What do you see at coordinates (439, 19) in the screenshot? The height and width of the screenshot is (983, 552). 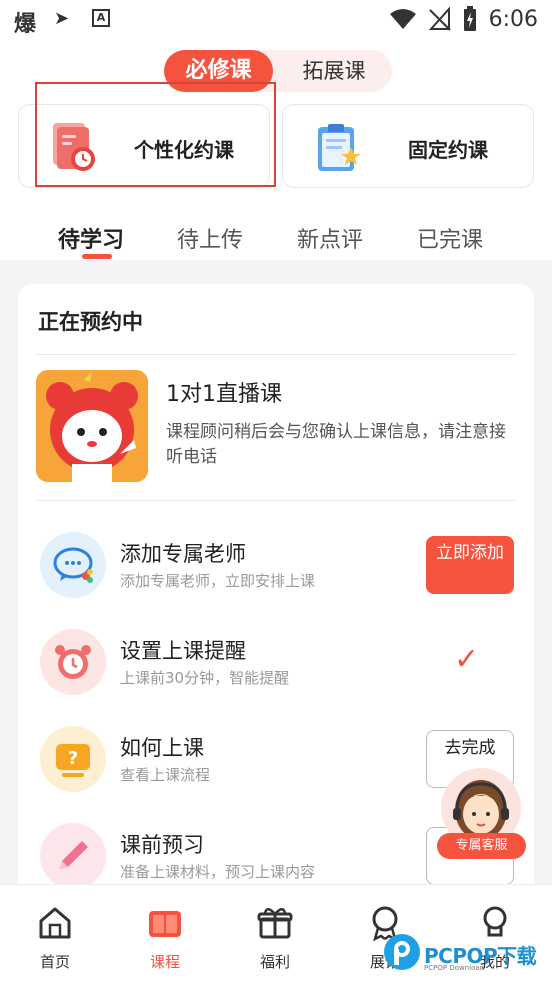 I see `no-signal-icon` at bounding box center [439, 19].